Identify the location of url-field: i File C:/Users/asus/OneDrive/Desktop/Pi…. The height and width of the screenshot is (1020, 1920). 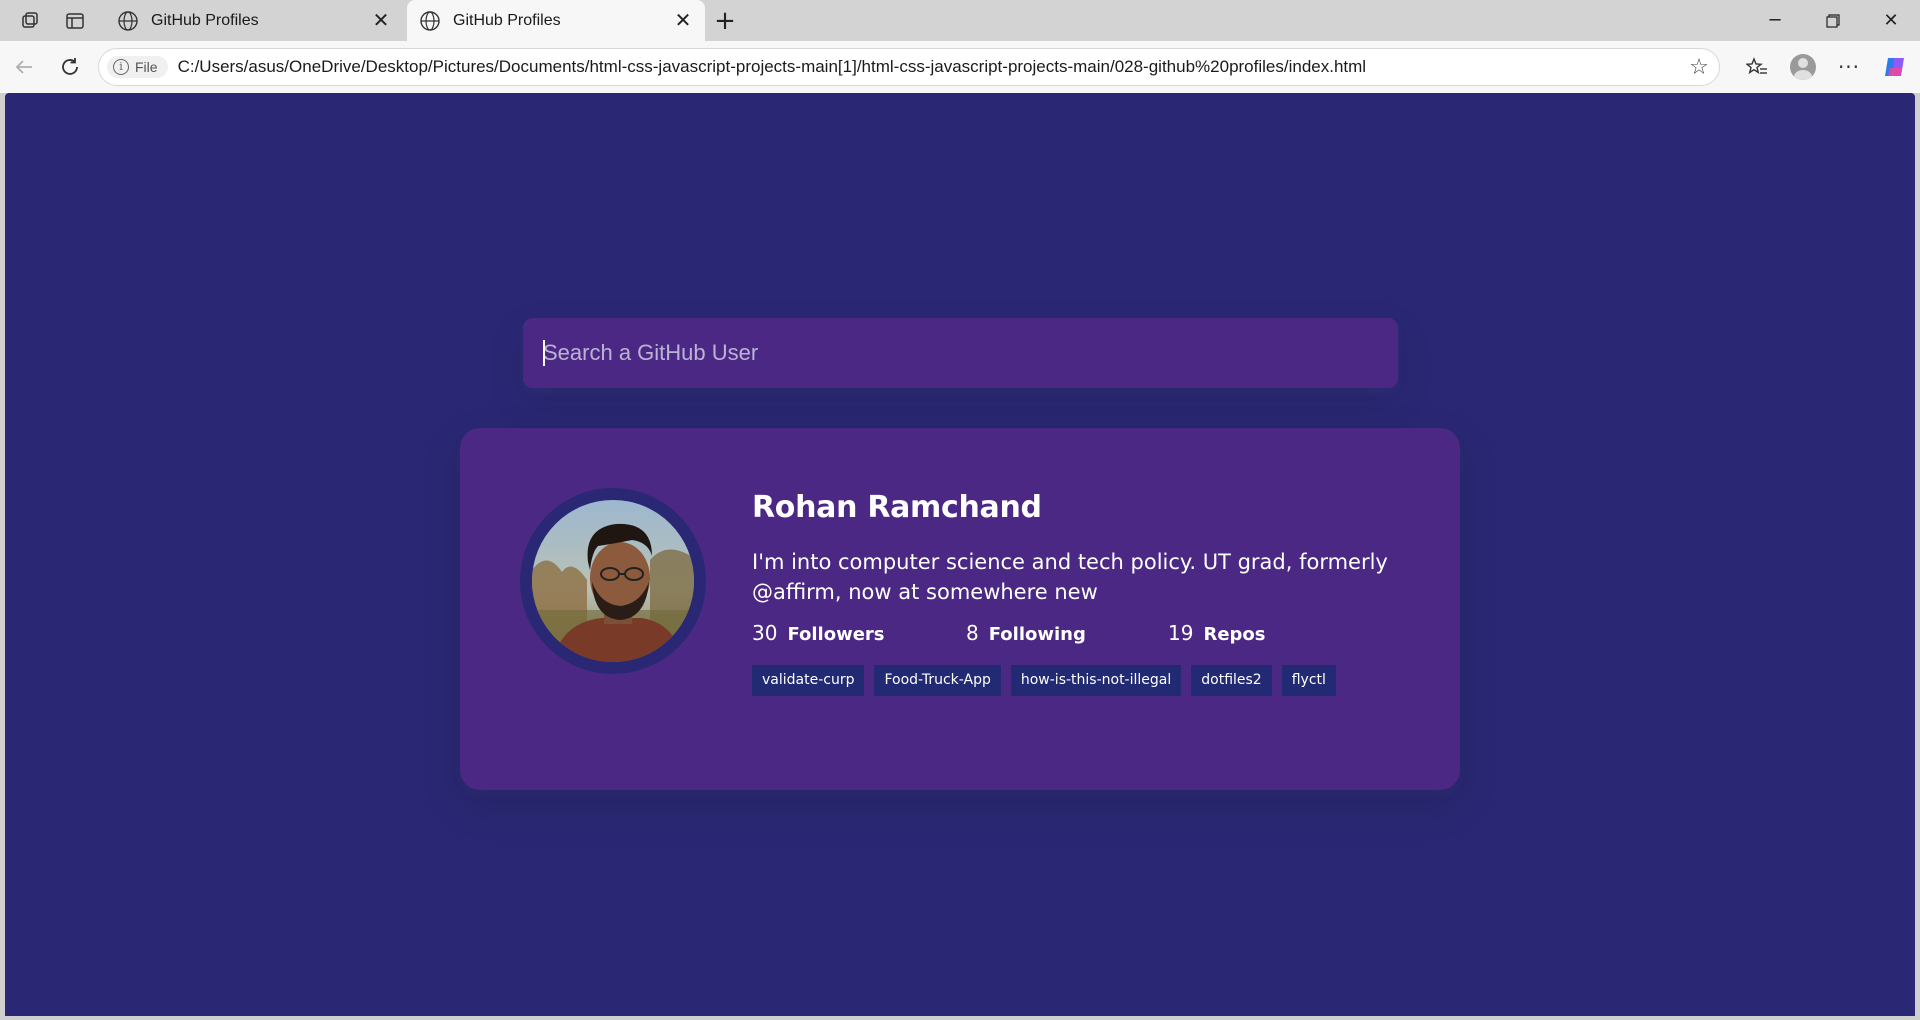
(909, 67).